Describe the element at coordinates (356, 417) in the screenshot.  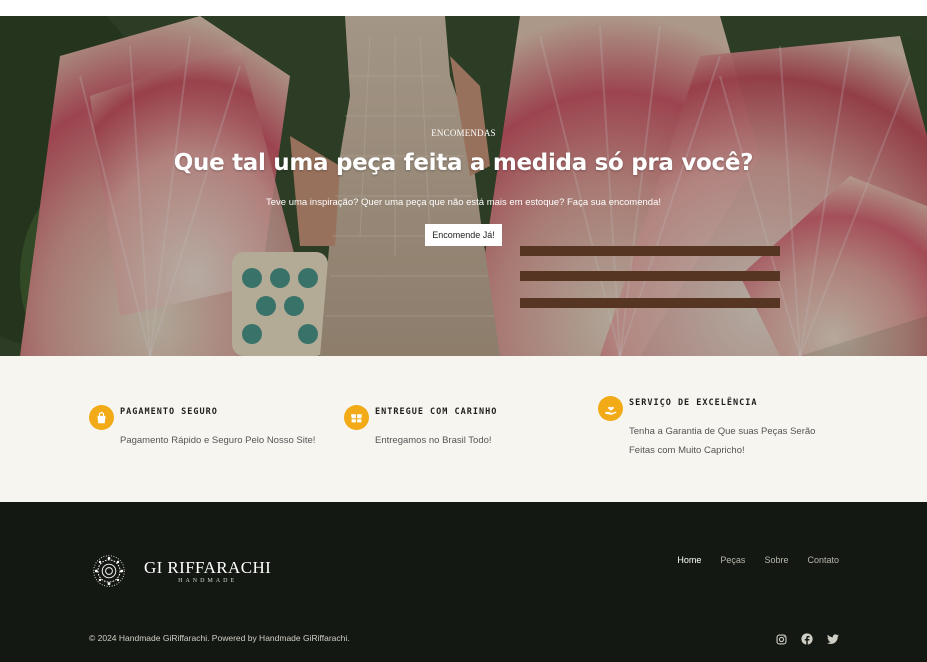
I see `gift-box-icon` at that location.